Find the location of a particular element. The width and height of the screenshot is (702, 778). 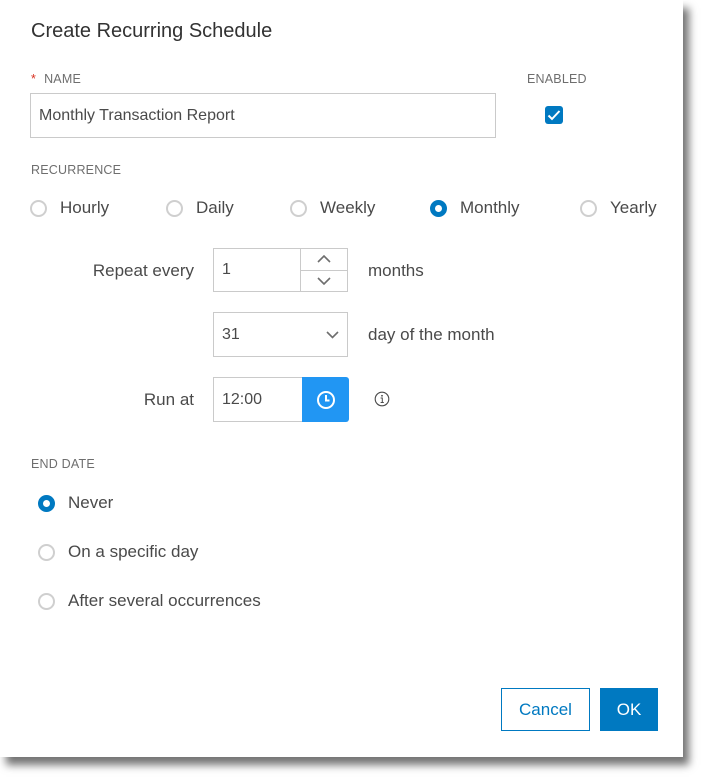

recurrence-option-daily: Daily is located at coordinates (200, 208).